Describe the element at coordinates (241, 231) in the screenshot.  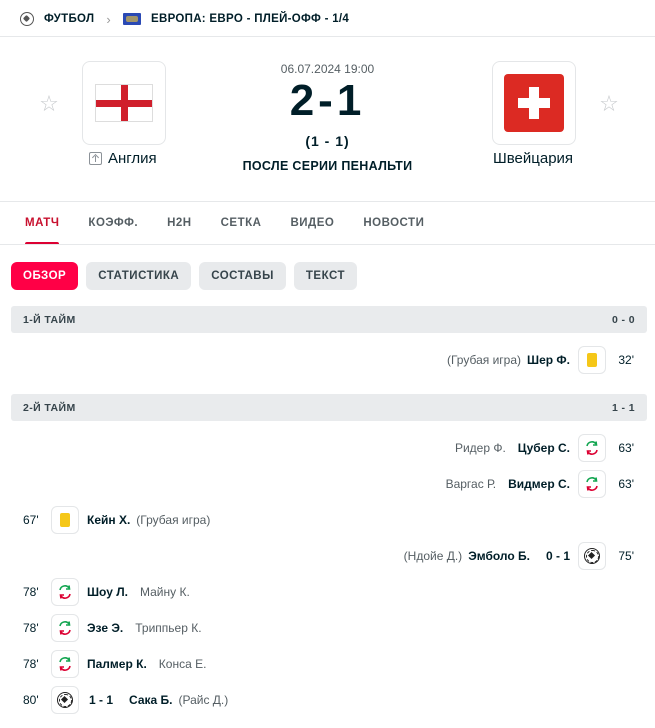
I see `tab-bracket: СЕТКА` at that location.